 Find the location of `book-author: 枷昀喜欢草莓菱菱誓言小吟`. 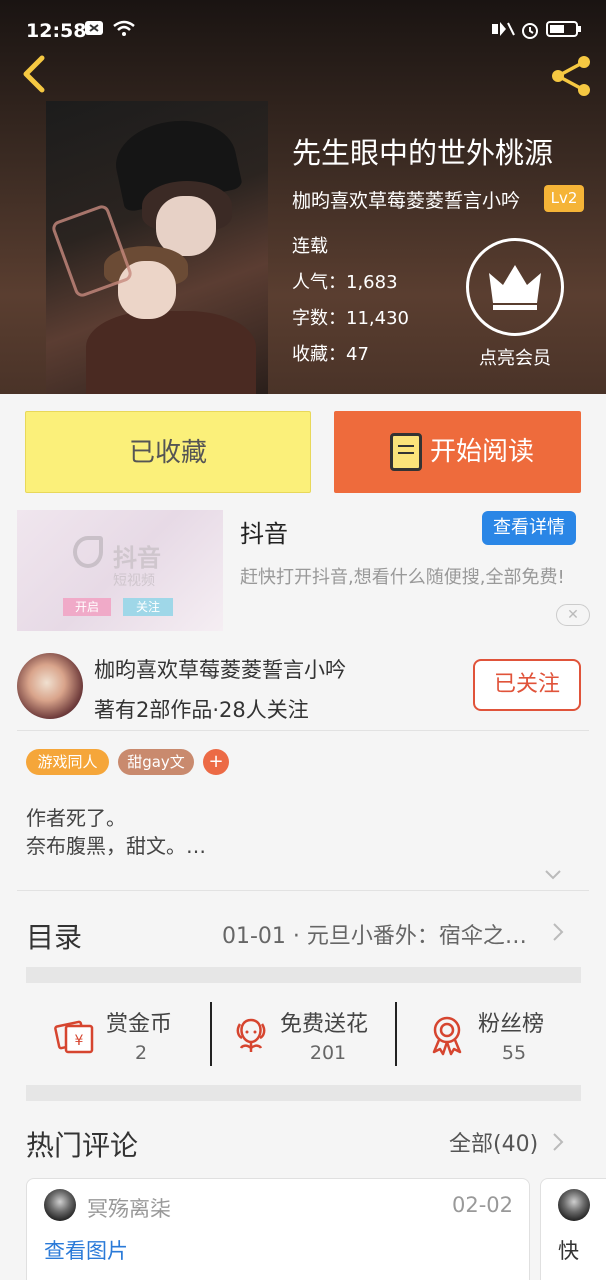

book-author: 枷昀喜欢草莓菱菱誓言小吟 is located at coordinates (406, 199).